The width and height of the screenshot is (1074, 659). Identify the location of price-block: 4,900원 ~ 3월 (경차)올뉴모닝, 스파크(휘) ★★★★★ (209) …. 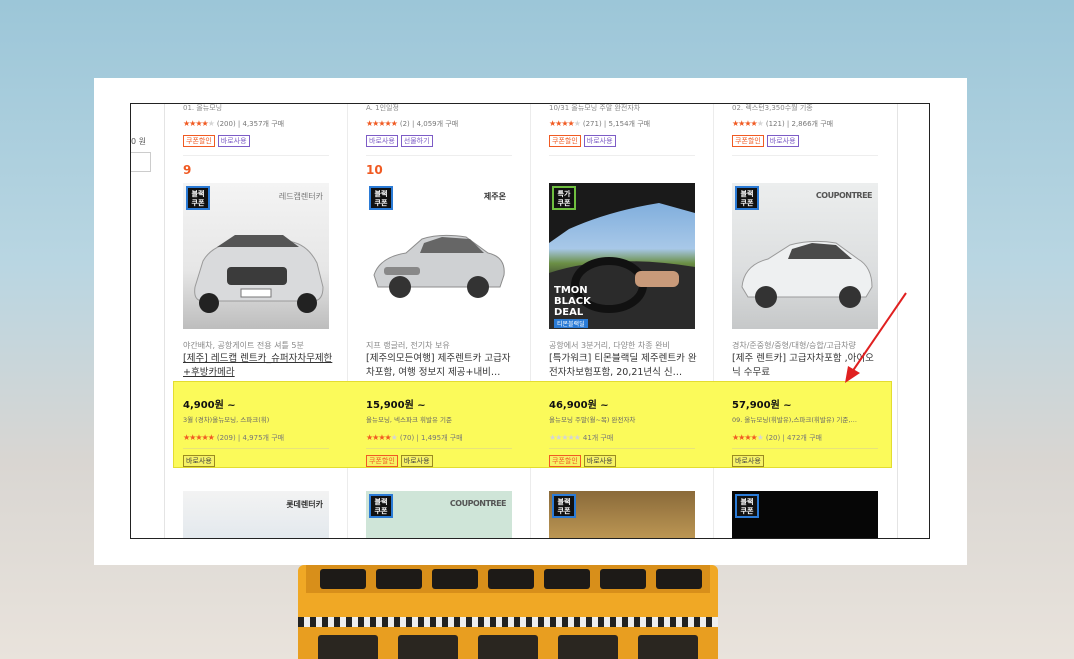
(258, 431).